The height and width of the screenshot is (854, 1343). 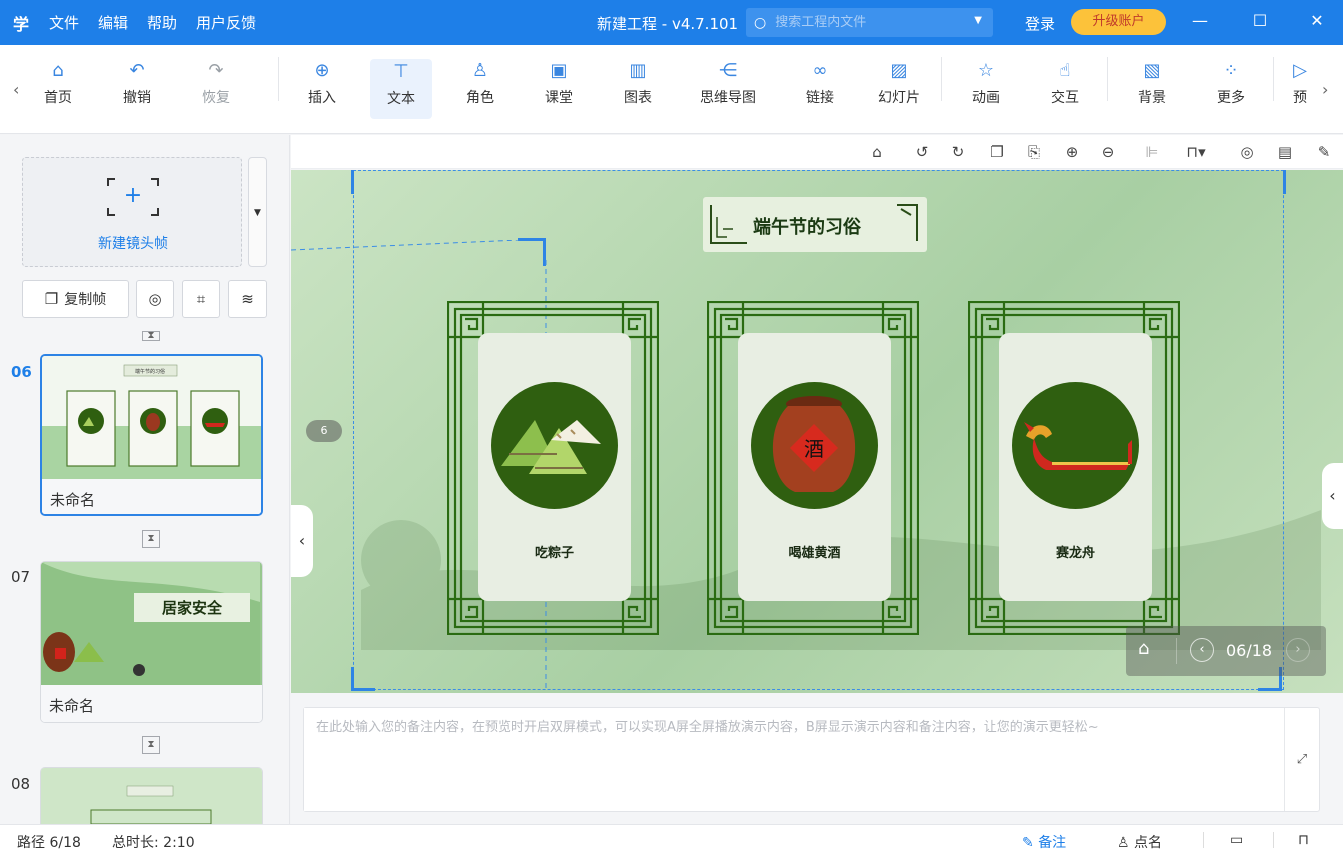 I want to click on slide-preview-art: 端午节的习俗, so click(x=151, y=417).